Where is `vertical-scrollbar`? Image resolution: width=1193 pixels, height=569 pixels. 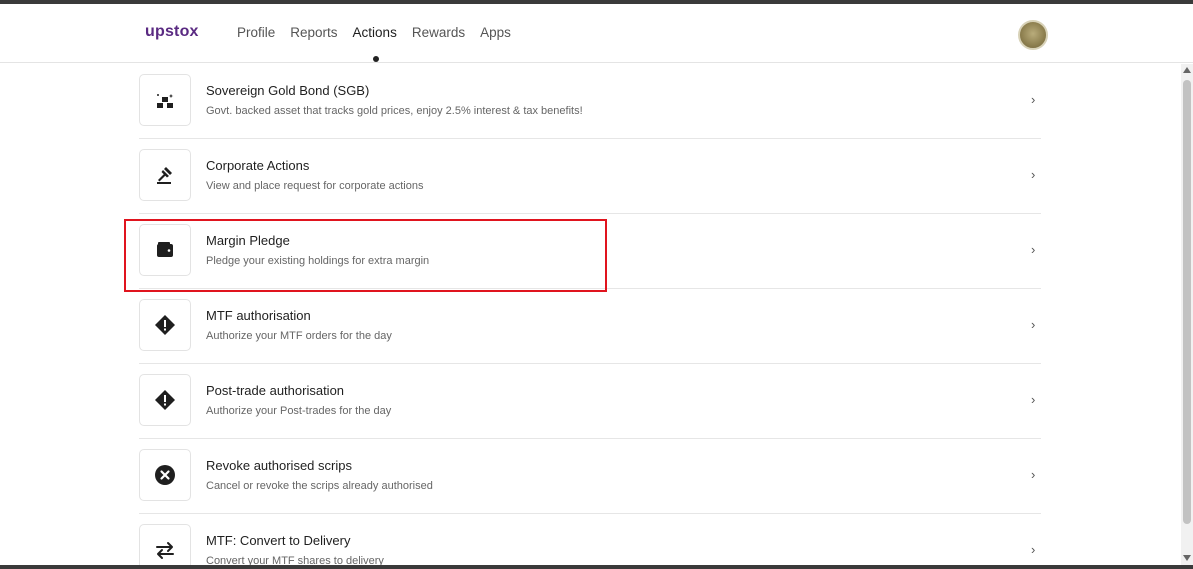 vertical-scrollbar is located at coordinates (1187, 314).